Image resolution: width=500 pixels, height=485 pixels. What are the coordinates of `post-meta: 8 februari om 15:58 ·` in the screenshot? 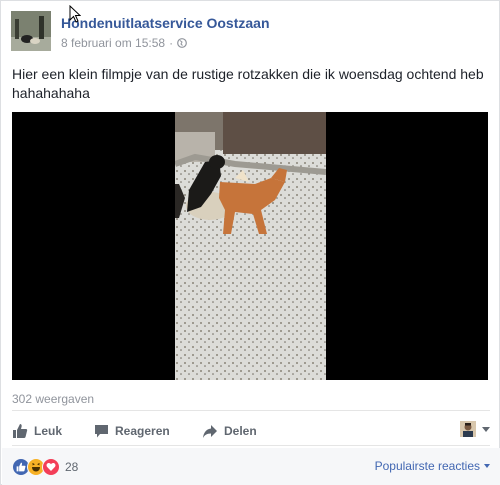 It's located at (124, 43).